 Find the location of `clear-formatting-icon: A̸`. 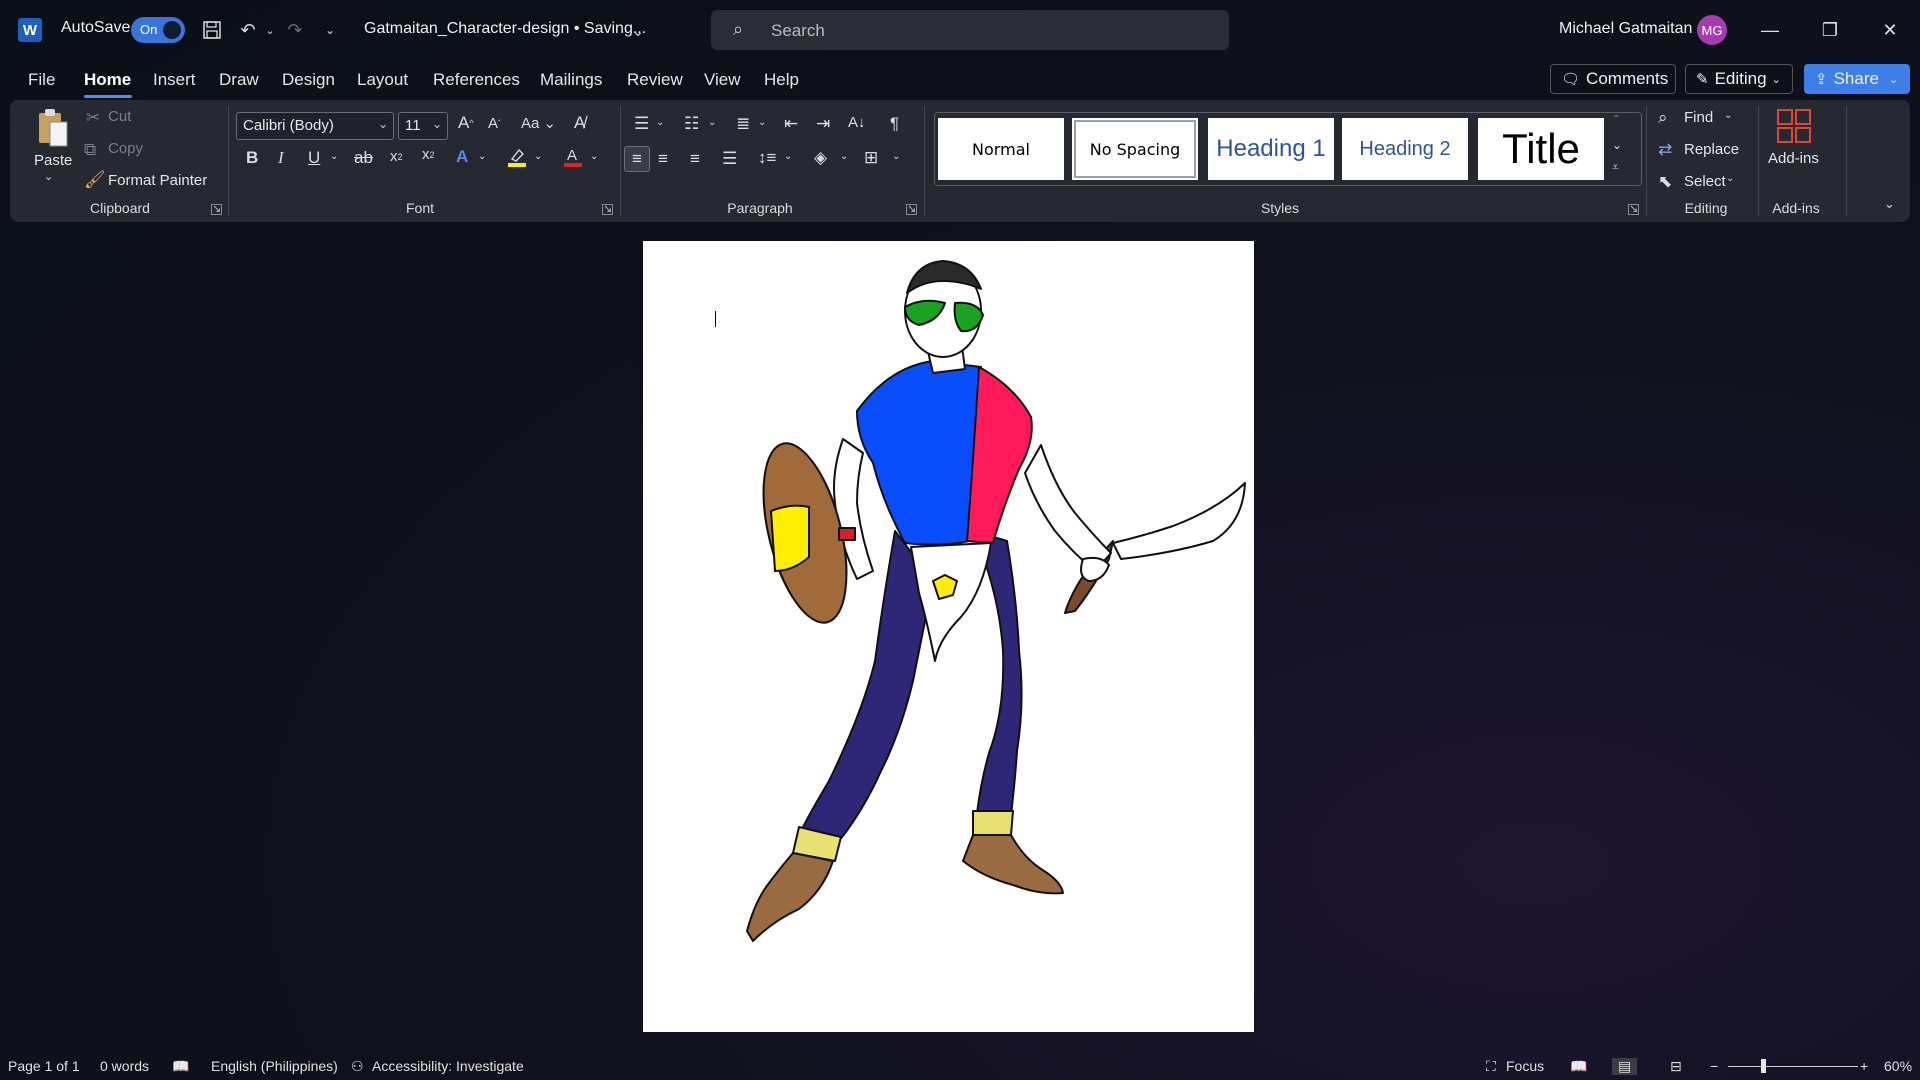

clear-formatting-icon: A̸ is located at coordinates (579, 123).